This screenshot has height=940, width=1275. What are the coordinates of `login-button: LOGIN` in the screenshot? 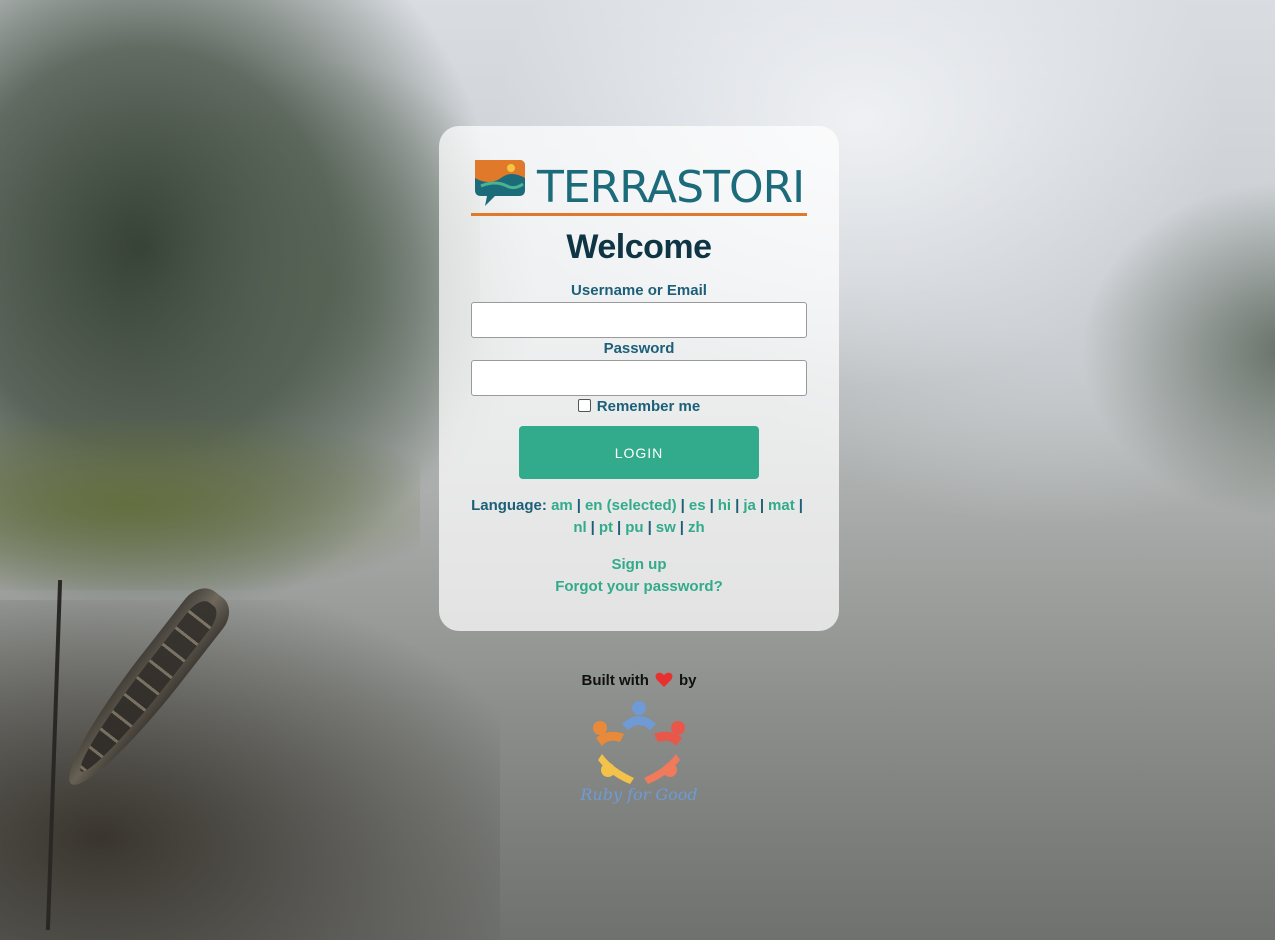 It's located at (639, 452).